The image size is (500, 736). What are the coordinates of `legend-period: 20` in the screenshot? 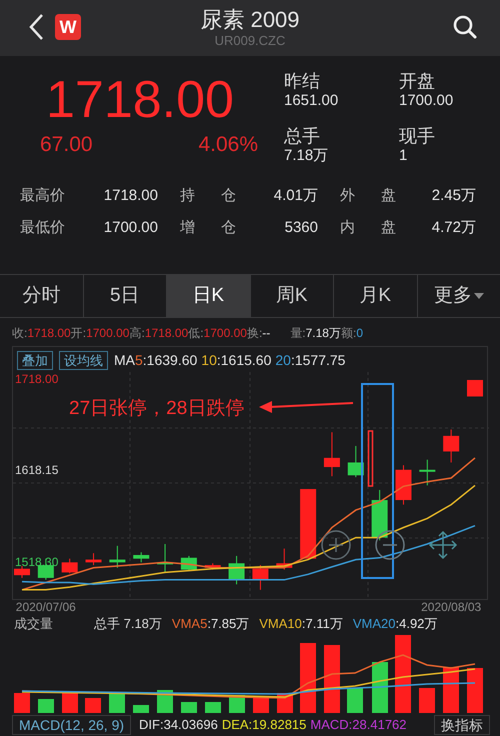 It's located at (283, 360).